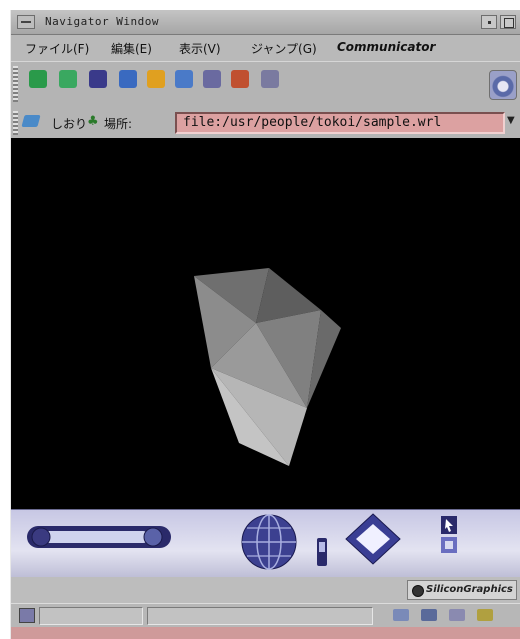 This screenshot has width=520, height=639. What do you see at coordinates (265, 633) in the screenshot?
I see `bottom-strip` at bounding box center [265, 633].